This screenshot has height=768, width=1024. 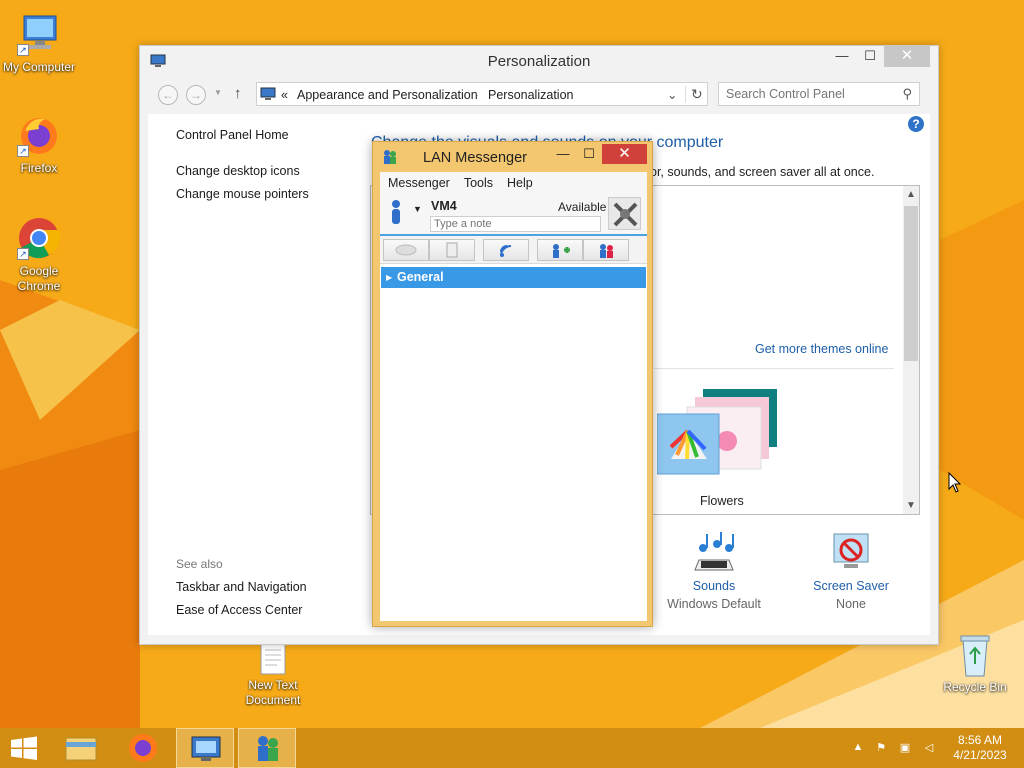 What do you see at coordinates (530, 95) in the screenshot?
I see `breadcrumb-personalization: Personalization` at bounding box center [530, 95].